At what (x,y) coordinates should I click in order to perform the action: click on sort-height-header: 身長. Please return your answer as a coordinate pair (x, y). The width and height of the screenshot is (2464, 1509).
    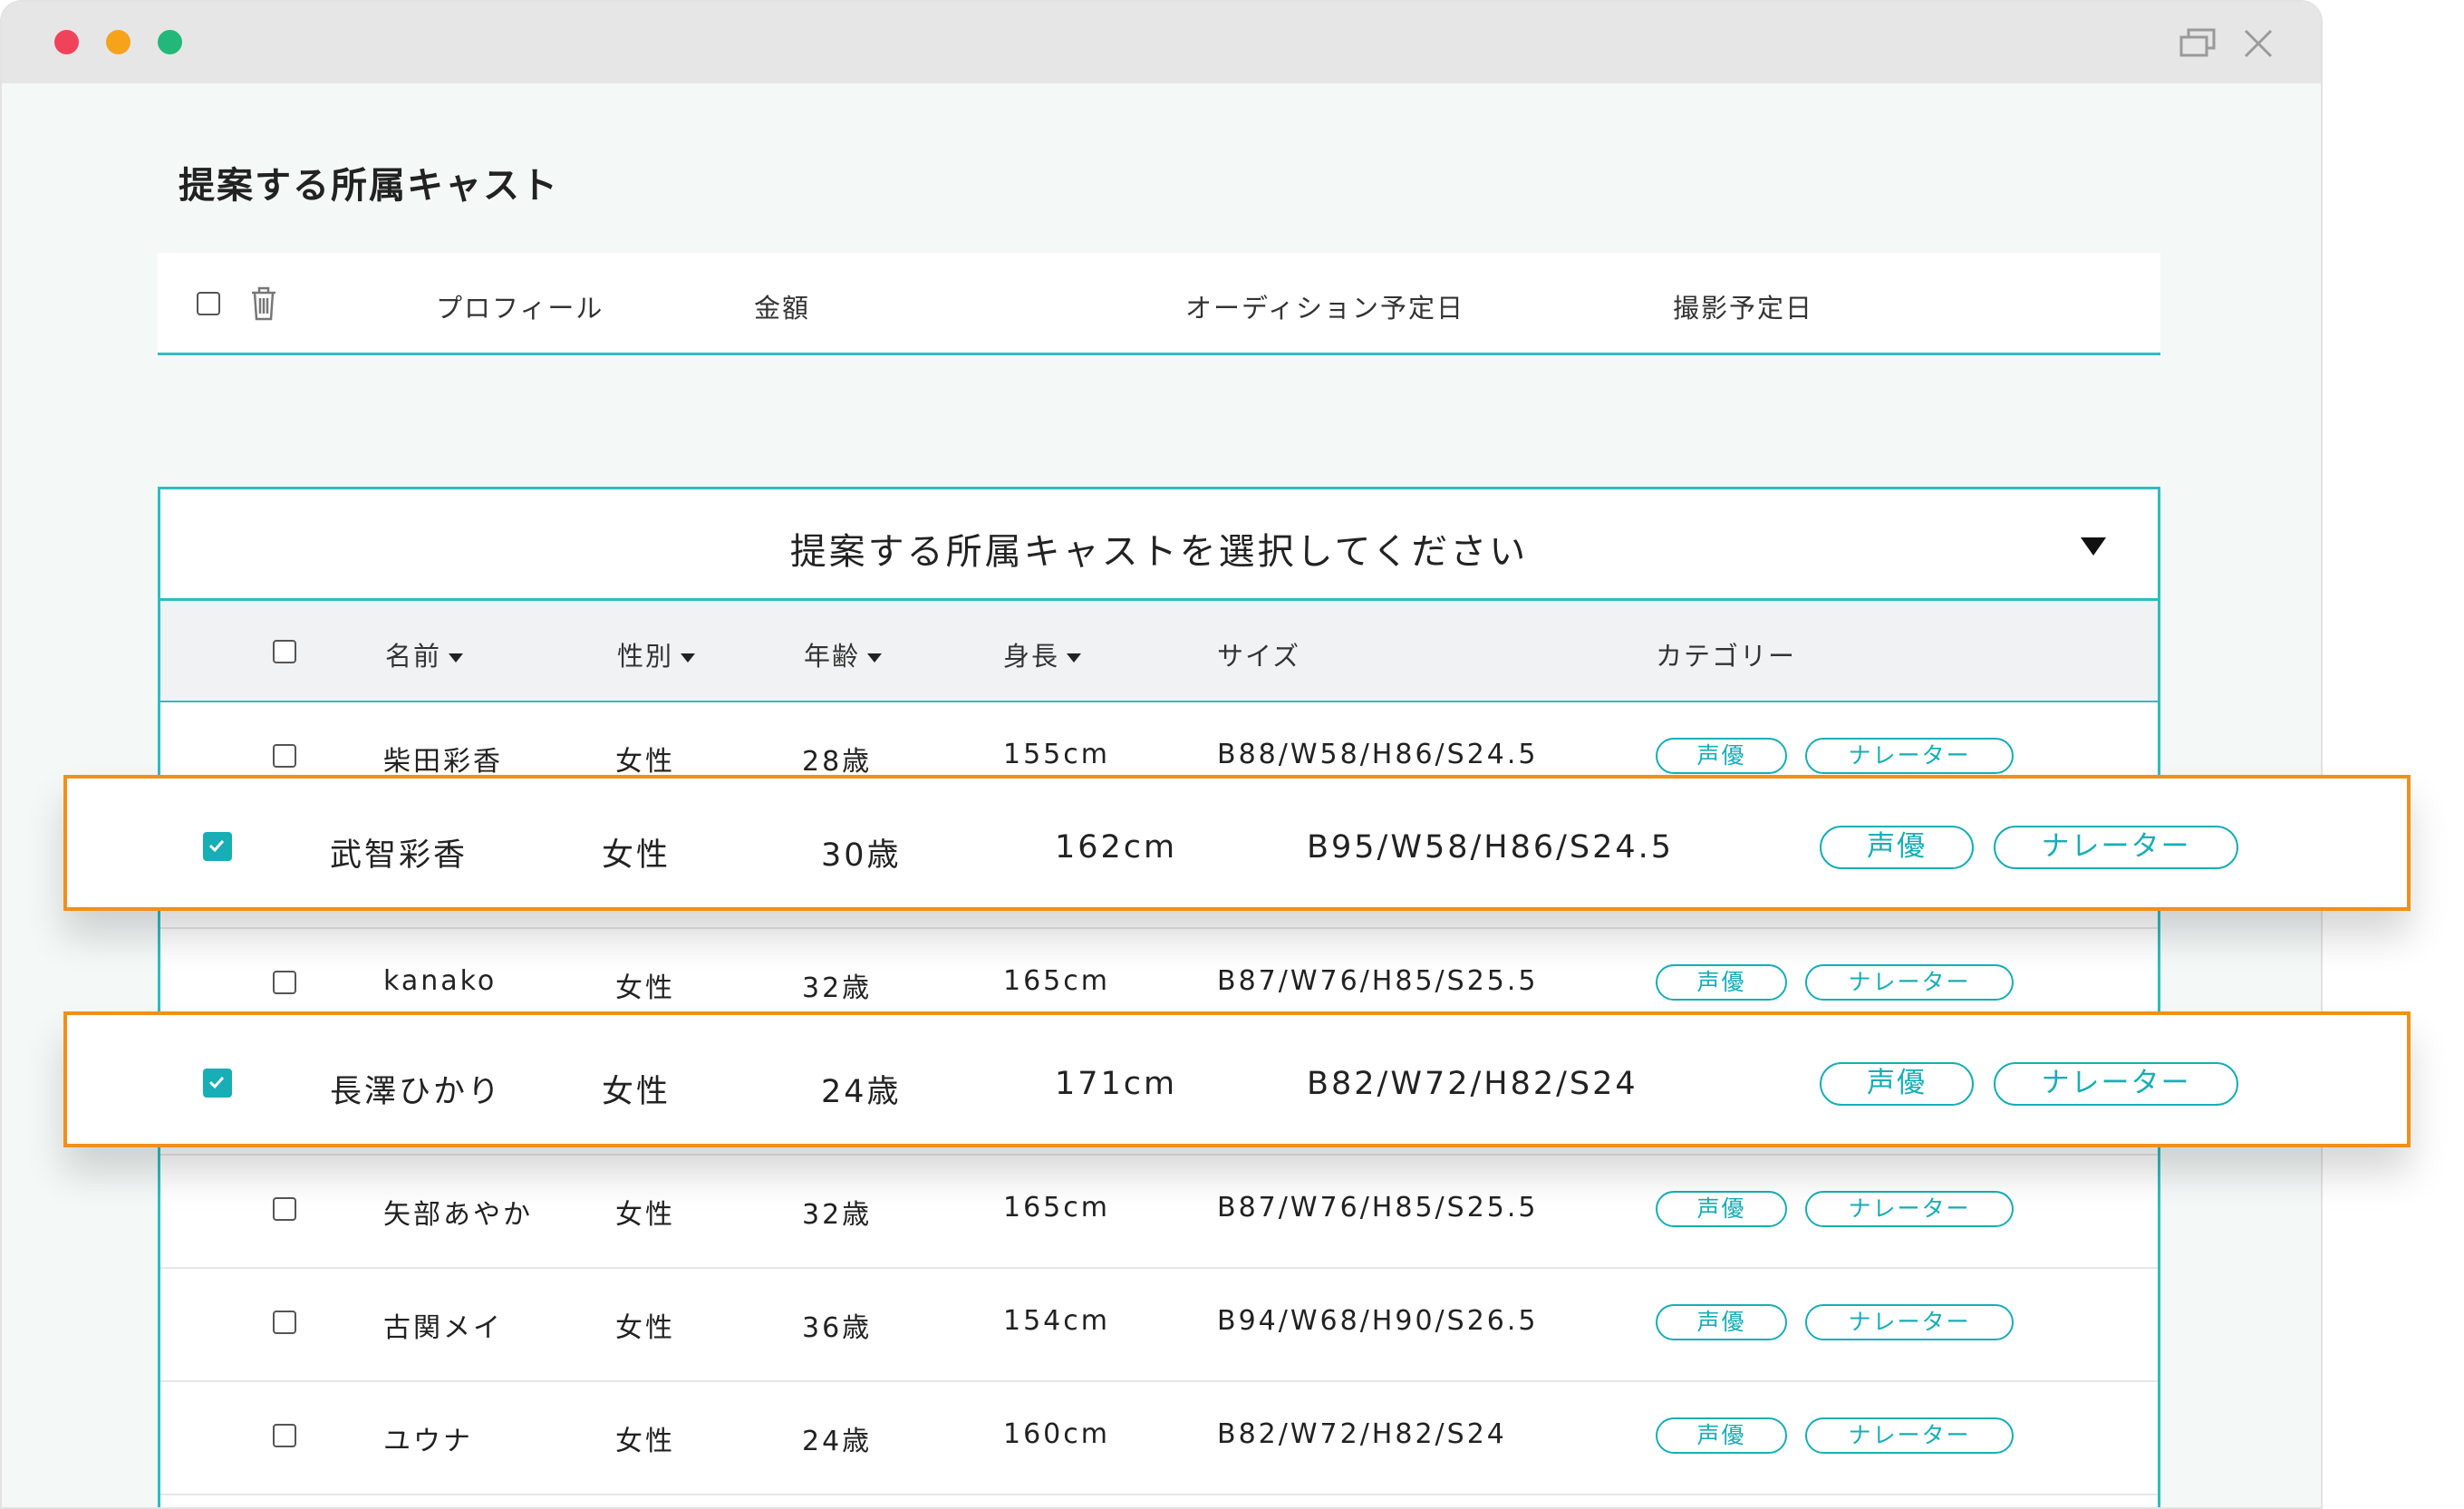
    Looking at the image, I should click on (1042, 654).